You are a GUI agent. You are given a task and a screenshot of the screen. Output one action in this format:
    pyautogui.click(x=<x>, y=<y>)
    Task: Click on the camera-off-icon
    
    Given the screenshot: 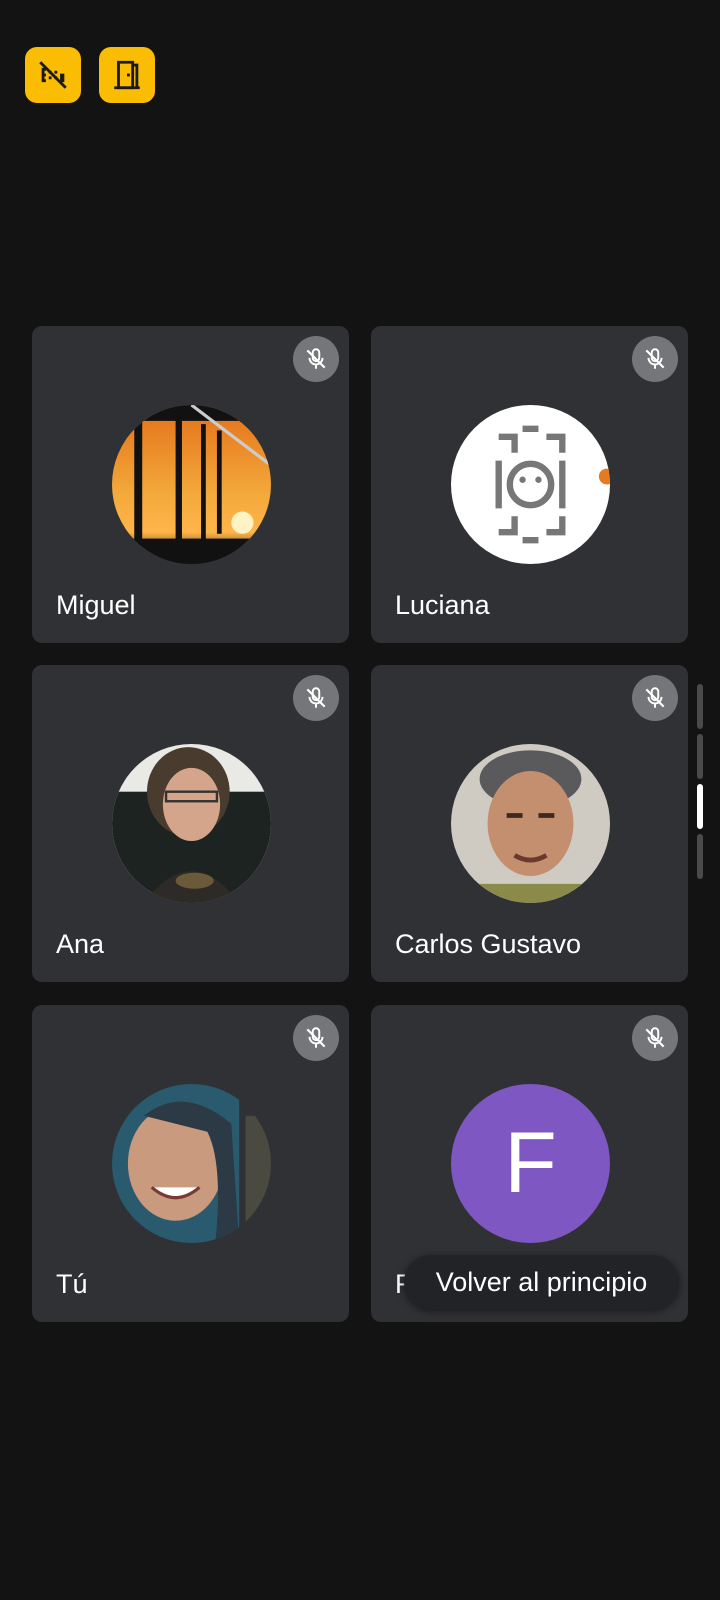 What is the action you would take?
    pyautogui.click(x=53, y=75)
    